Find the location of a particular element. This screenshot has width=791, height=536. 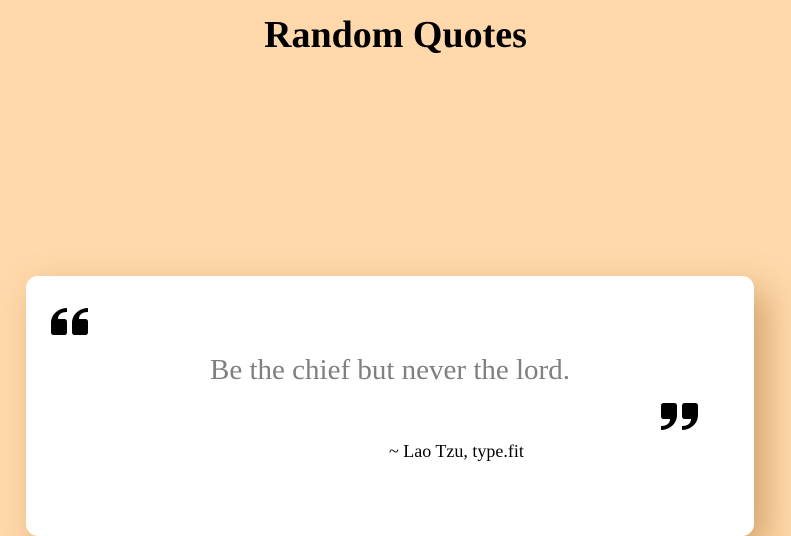

quote-text: Be the chief but never the lord. is located at coordinates (390, 370).